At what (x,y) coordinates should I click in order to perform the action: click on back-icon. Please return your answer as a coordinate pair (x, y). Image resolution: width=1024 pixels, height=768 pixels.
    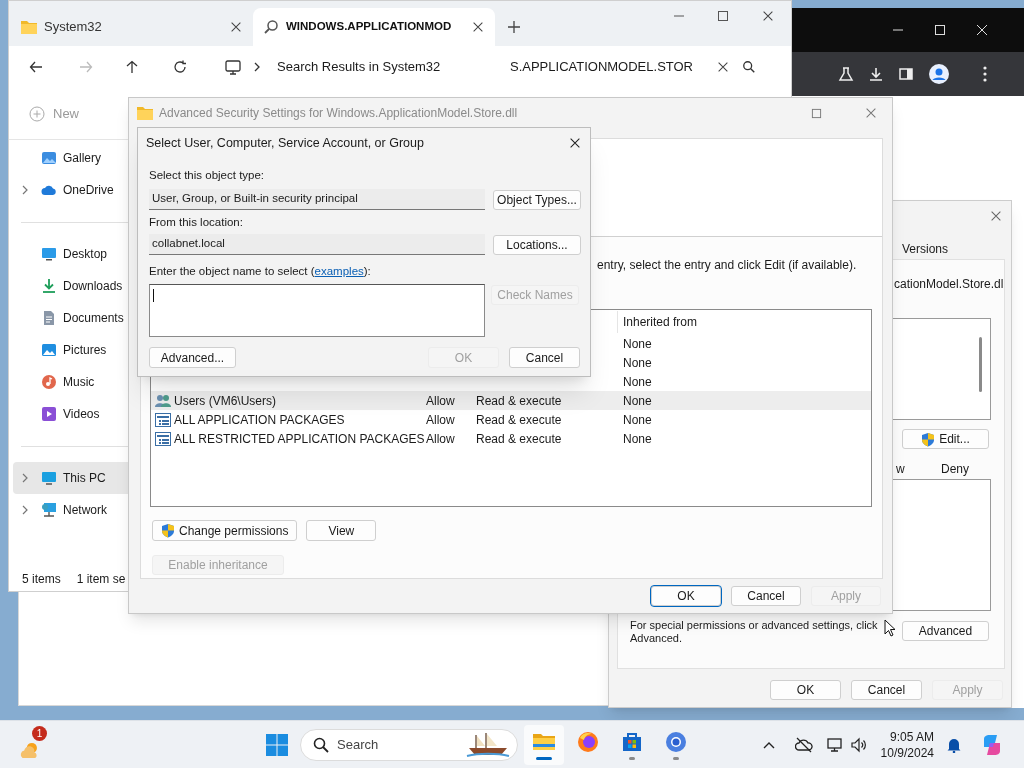
    Looking at the image, I should click on (36, 67).